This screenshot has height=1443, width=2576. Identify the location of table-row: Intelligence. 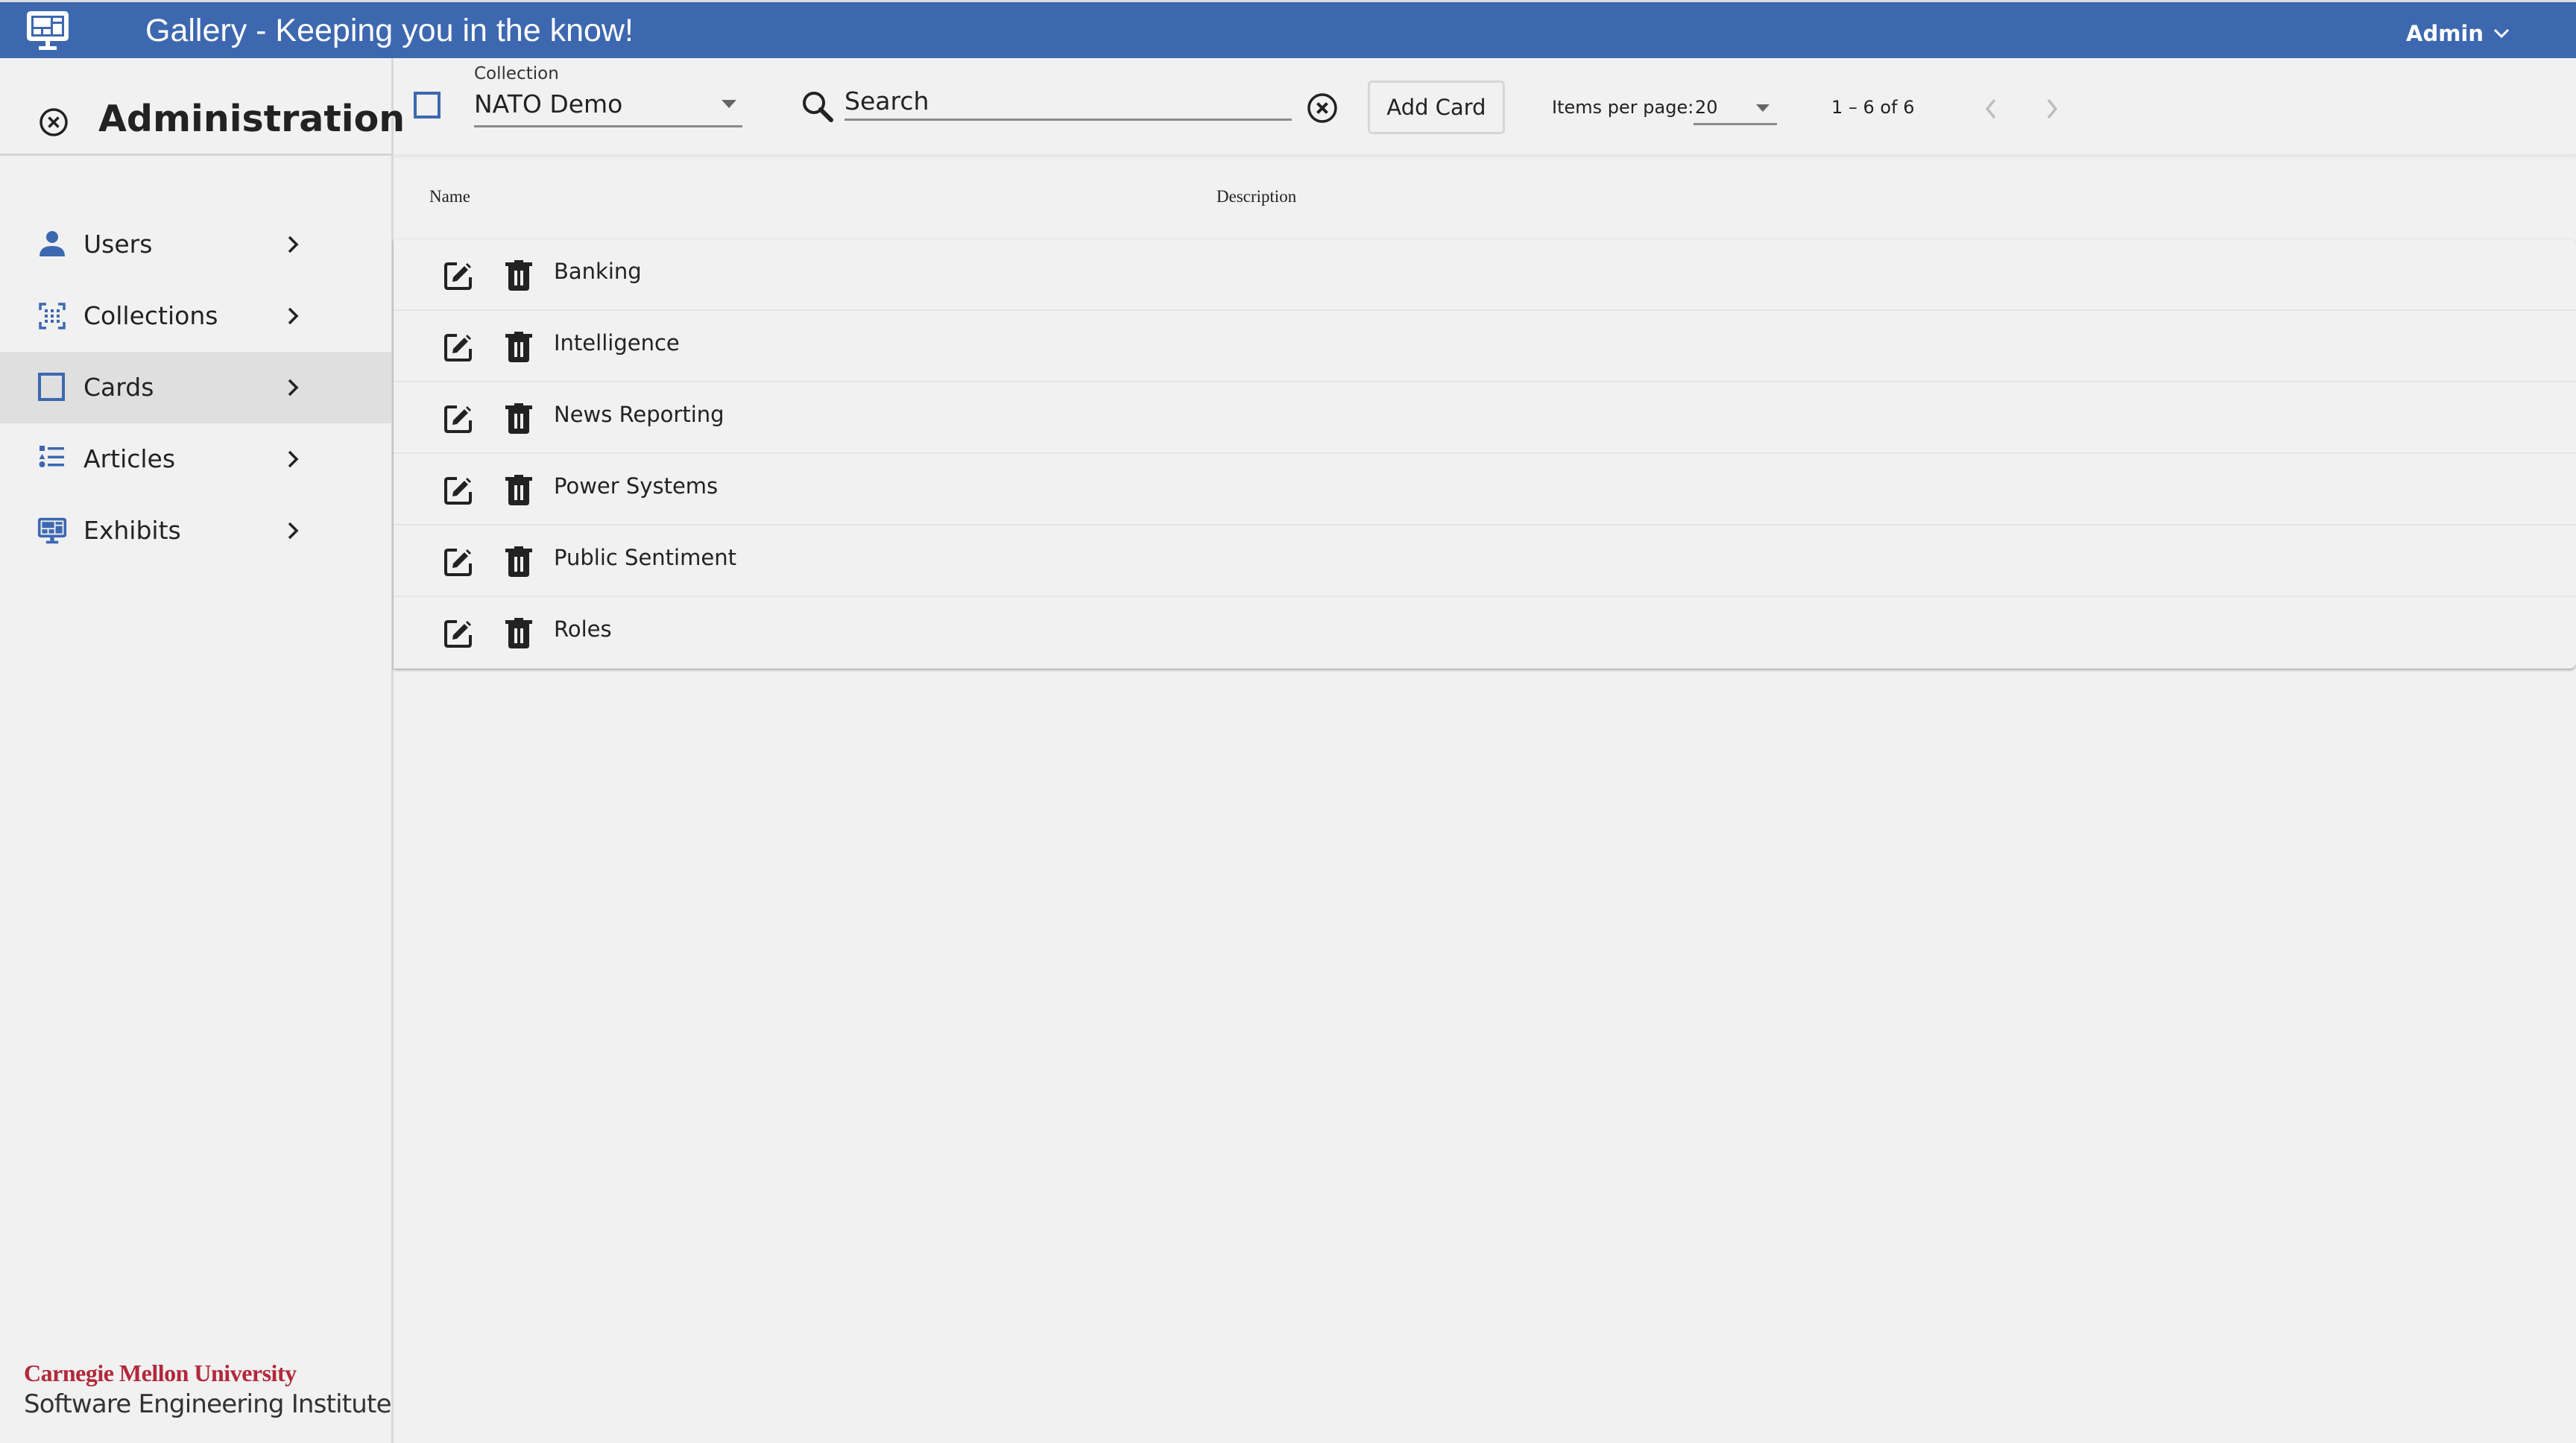
(1485, 346).